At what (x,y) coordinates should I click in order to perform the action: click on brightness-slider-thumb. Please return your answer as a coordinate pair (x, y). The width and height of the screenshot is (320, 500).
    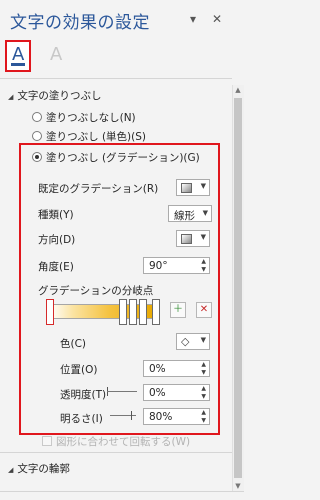
    Looking at the image, I should click on (131, 415).